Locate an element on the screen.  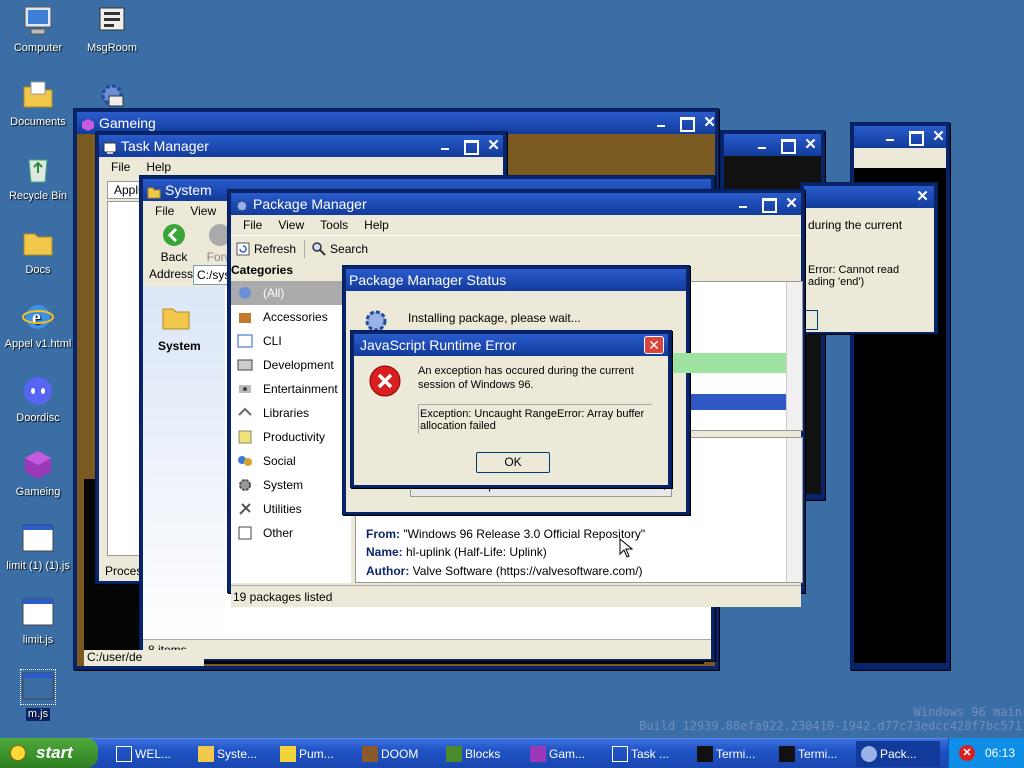
titlebar: JavaScript Runtime Error ✕ is located at coordinates (511, 345).